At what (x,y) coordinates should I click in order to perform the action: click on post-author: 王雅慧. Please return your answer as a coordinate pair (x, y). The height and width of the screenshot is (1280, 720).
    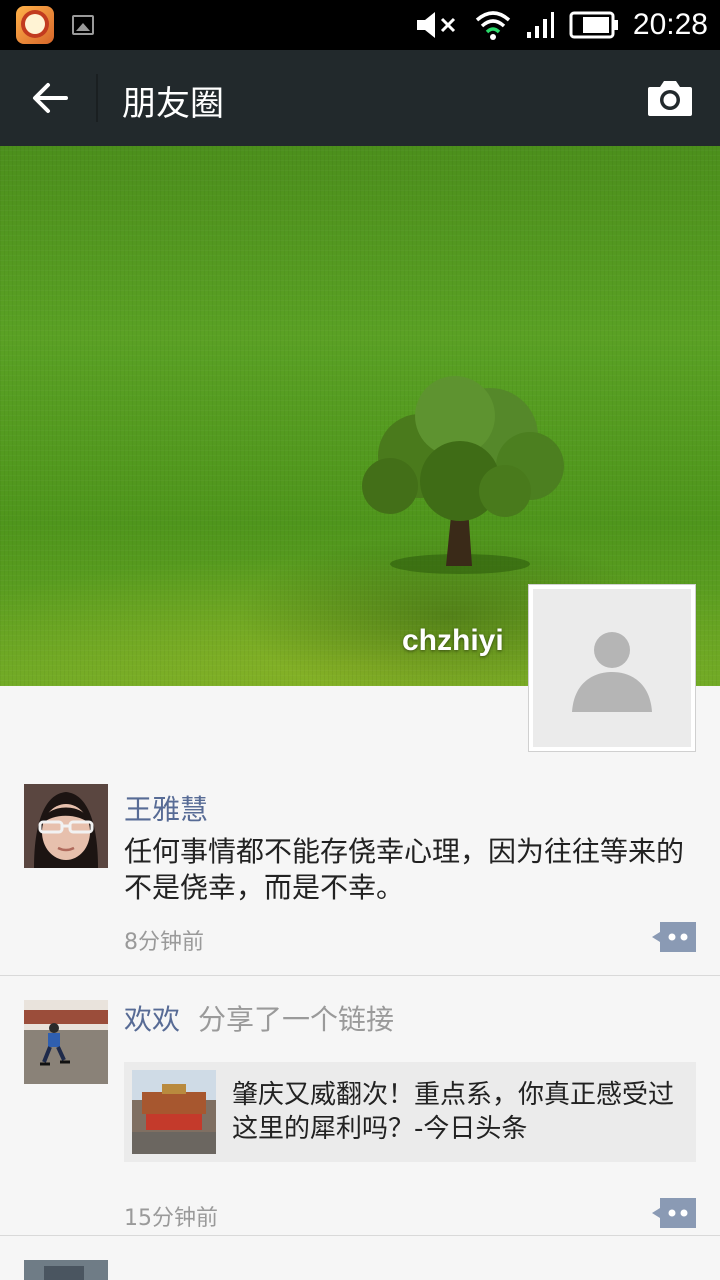
    Looking at the image, I should click on (166, 808).